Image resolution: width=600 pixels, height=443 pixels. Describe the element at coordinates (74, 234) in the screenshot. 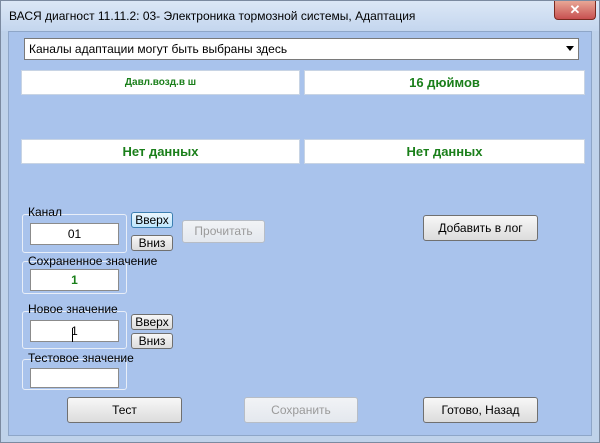

I see `channel-field: 01` at that location.